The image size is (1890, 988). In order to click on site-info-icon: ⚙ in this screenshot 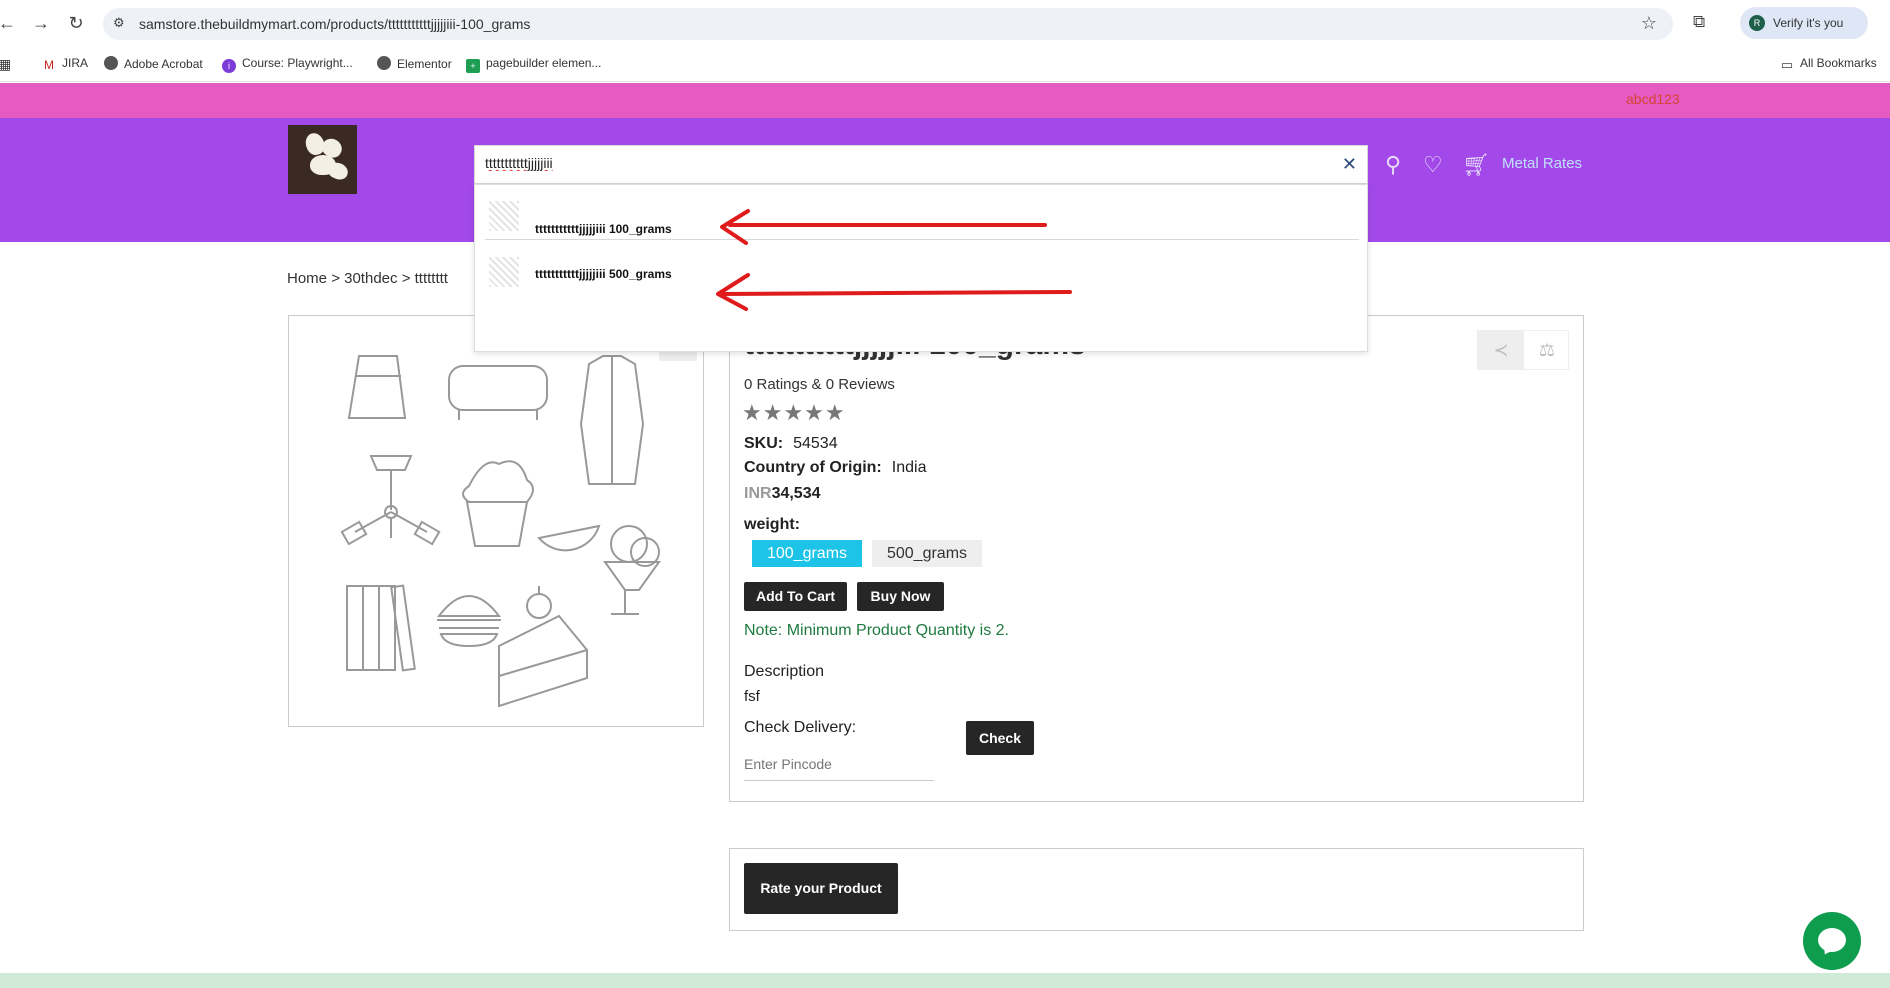, I will do `click(119, 23)`.